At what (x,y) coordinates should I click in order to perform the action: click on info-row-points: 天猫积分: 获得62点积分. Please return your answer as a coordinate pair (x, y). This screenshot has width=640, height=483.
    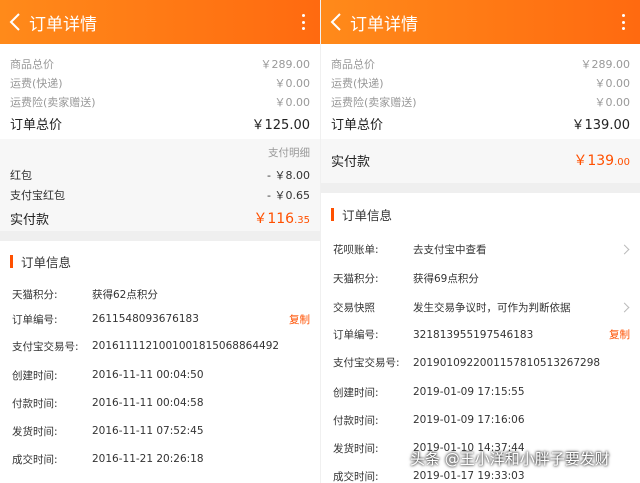
    Looking at the image, I should click on (85, 294).